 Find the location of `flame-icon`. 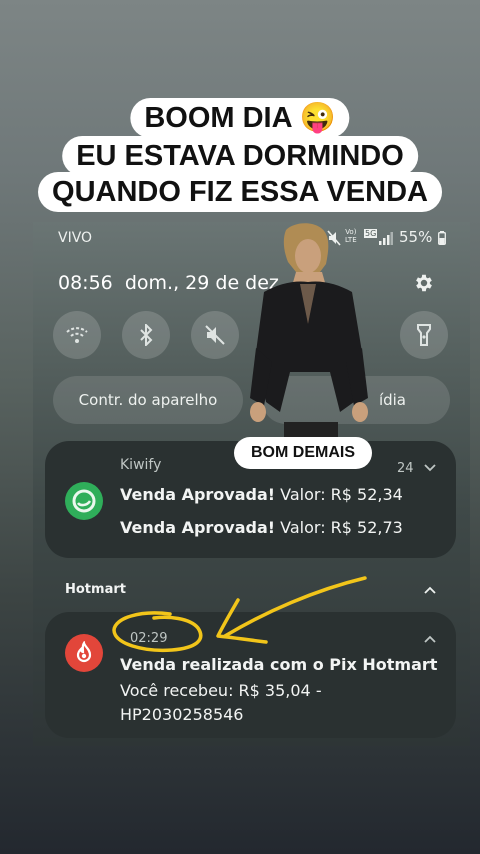

flame-icon is located at coordinates (84, 652).